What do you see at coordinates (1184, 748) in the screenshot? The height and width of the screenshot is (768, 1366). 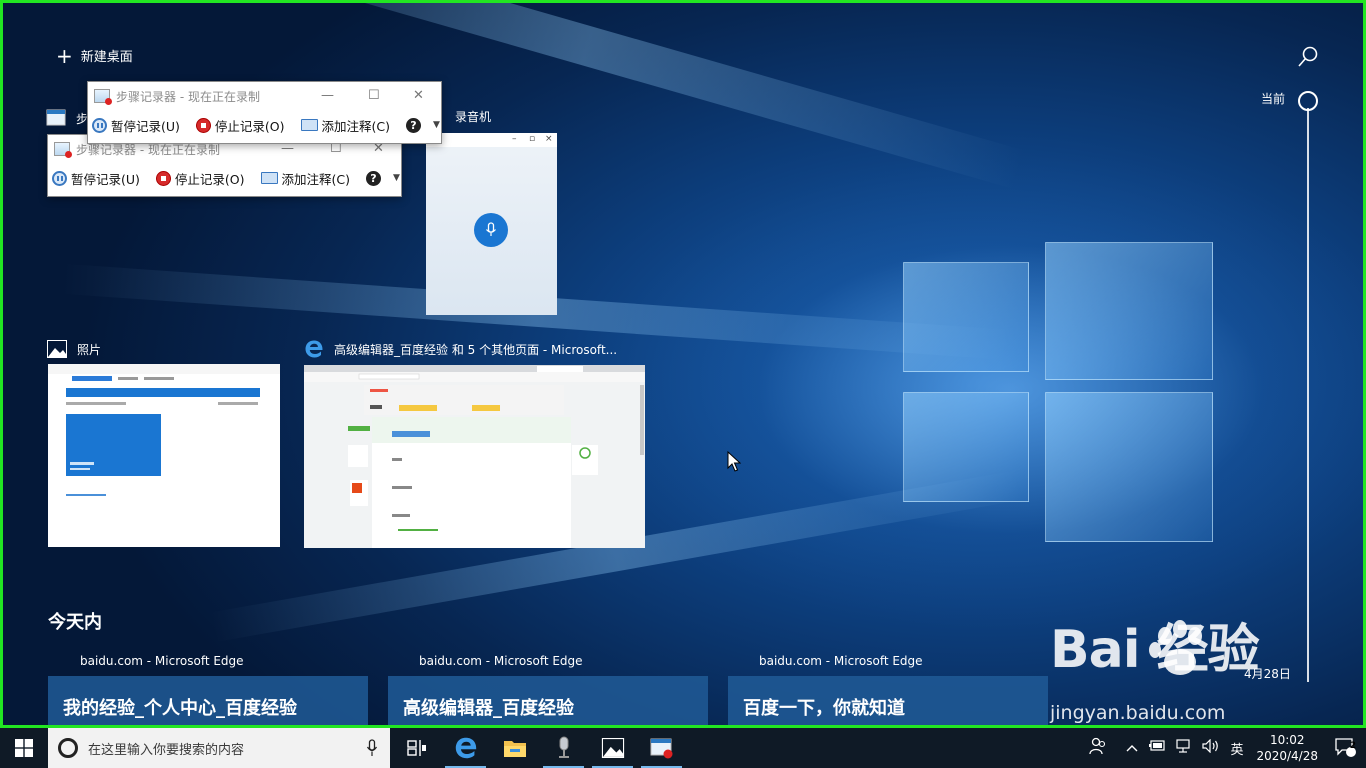 I see `network-icon` at bounding box center [1184, 748].